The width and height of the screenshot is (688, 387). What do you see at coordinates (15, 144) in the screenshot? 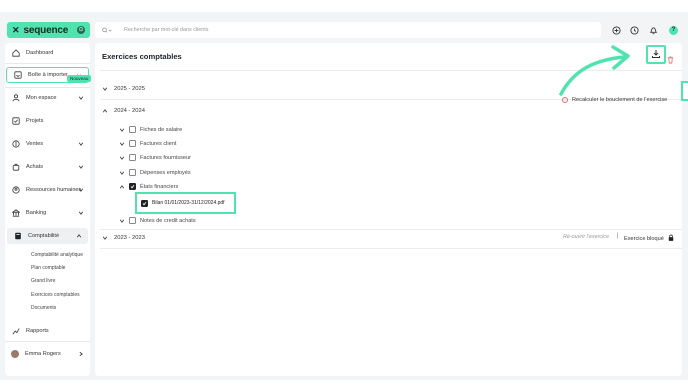
I see `money-icon` at bounding box center [15, 144].